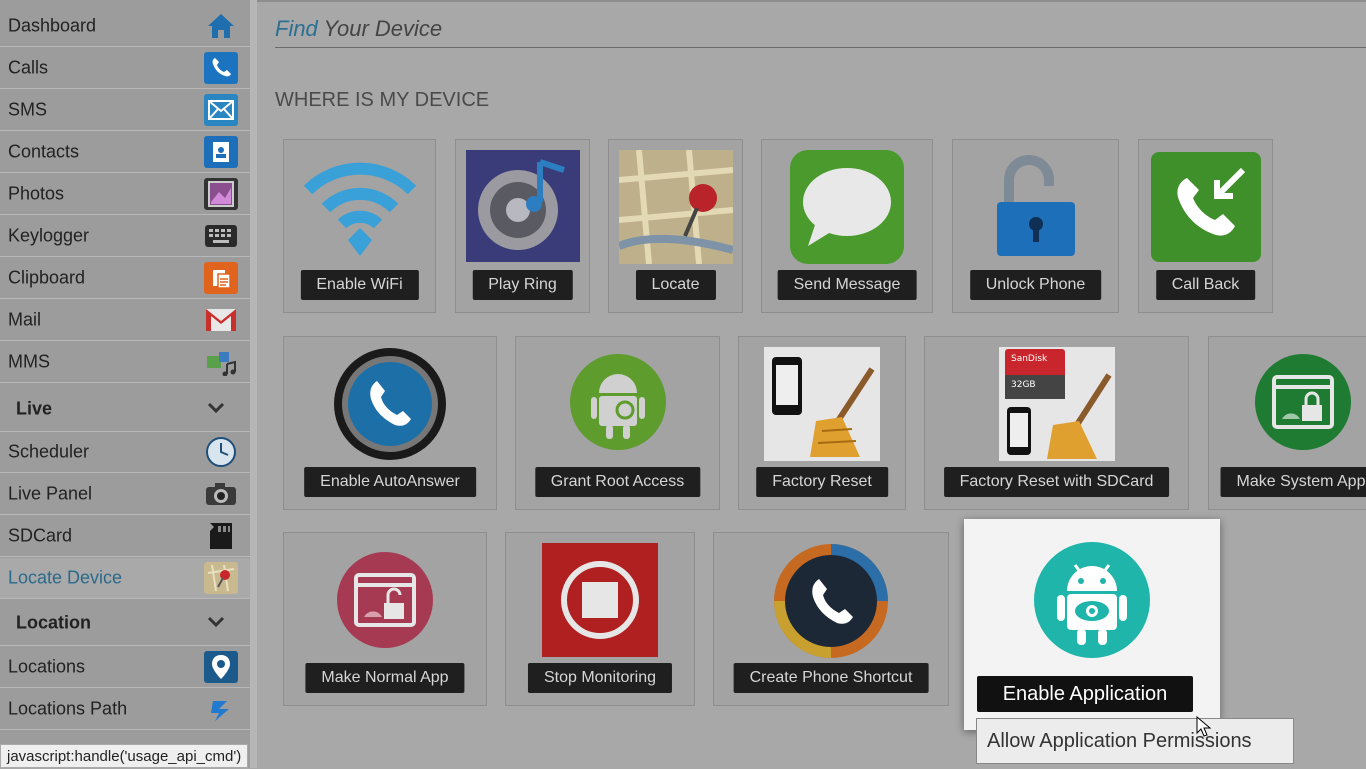 The height and width of the screenshot is (769, 1366). Describe the element at coordinates (1303, 404) in the screenshot. I see `android-lock-icon` at that location.